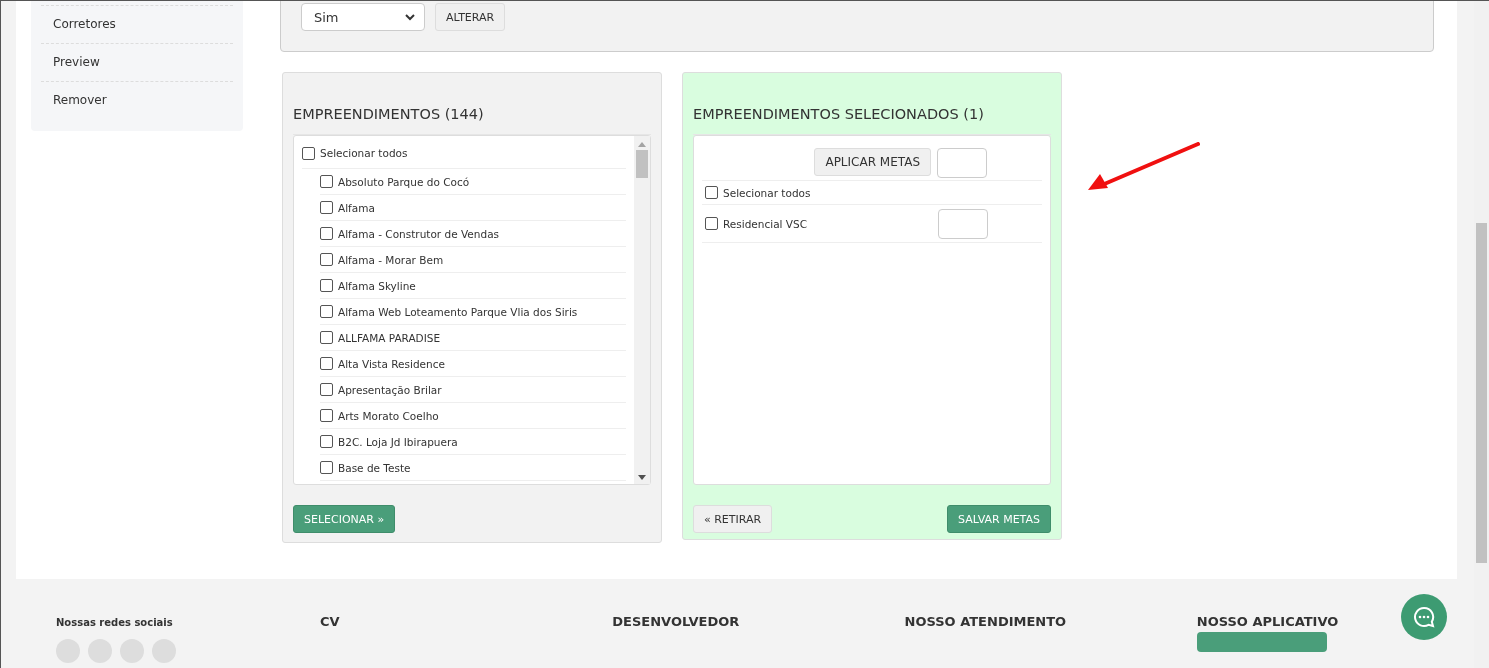 The width and height of the screenshot is (1489, 668). Describe the element at coordinates (985, 622) in the screenshot. I see `footer-heading: NOSSO ATENDIMENTO` at that location.